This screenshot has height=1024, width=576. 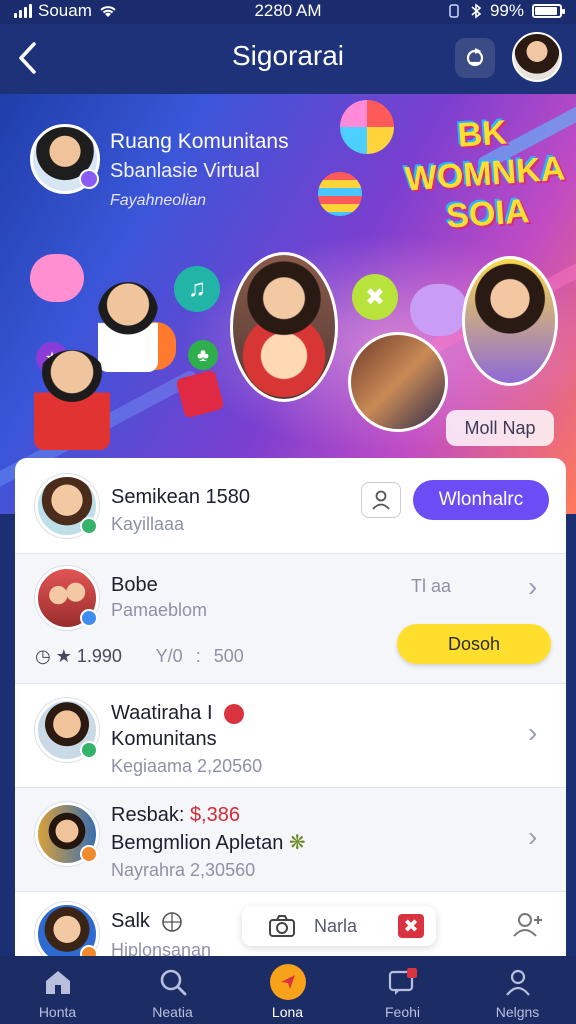 I want to click on item-price: $,386, so click(x=214, y=815).